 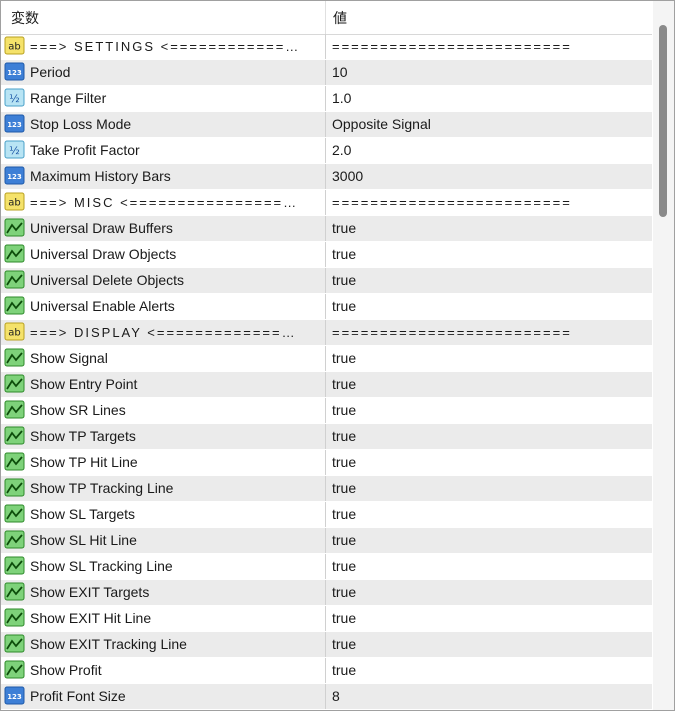 What do you see at coordinates (103, 254) in the screenshot?
I see `parameter-name: Universal Draw Objects` at bounding box center [103, 254].